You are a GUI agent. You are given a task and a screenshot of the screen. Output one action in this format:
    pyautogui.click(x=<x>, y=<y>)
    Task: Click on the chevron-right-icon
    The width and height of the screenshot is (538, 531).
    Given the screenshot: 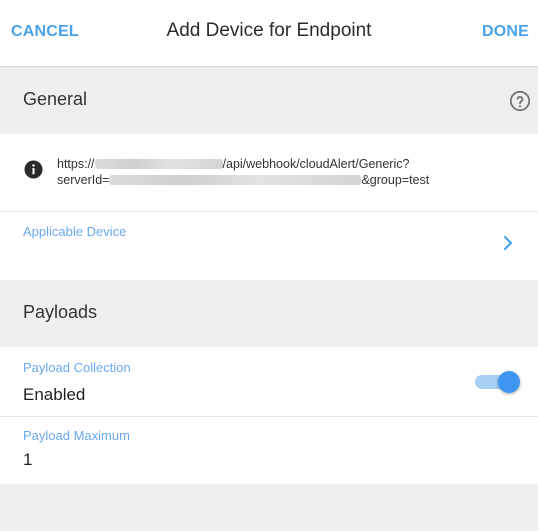 What is the action you would take?
    pyautogui.click(x=508, y=243)
    